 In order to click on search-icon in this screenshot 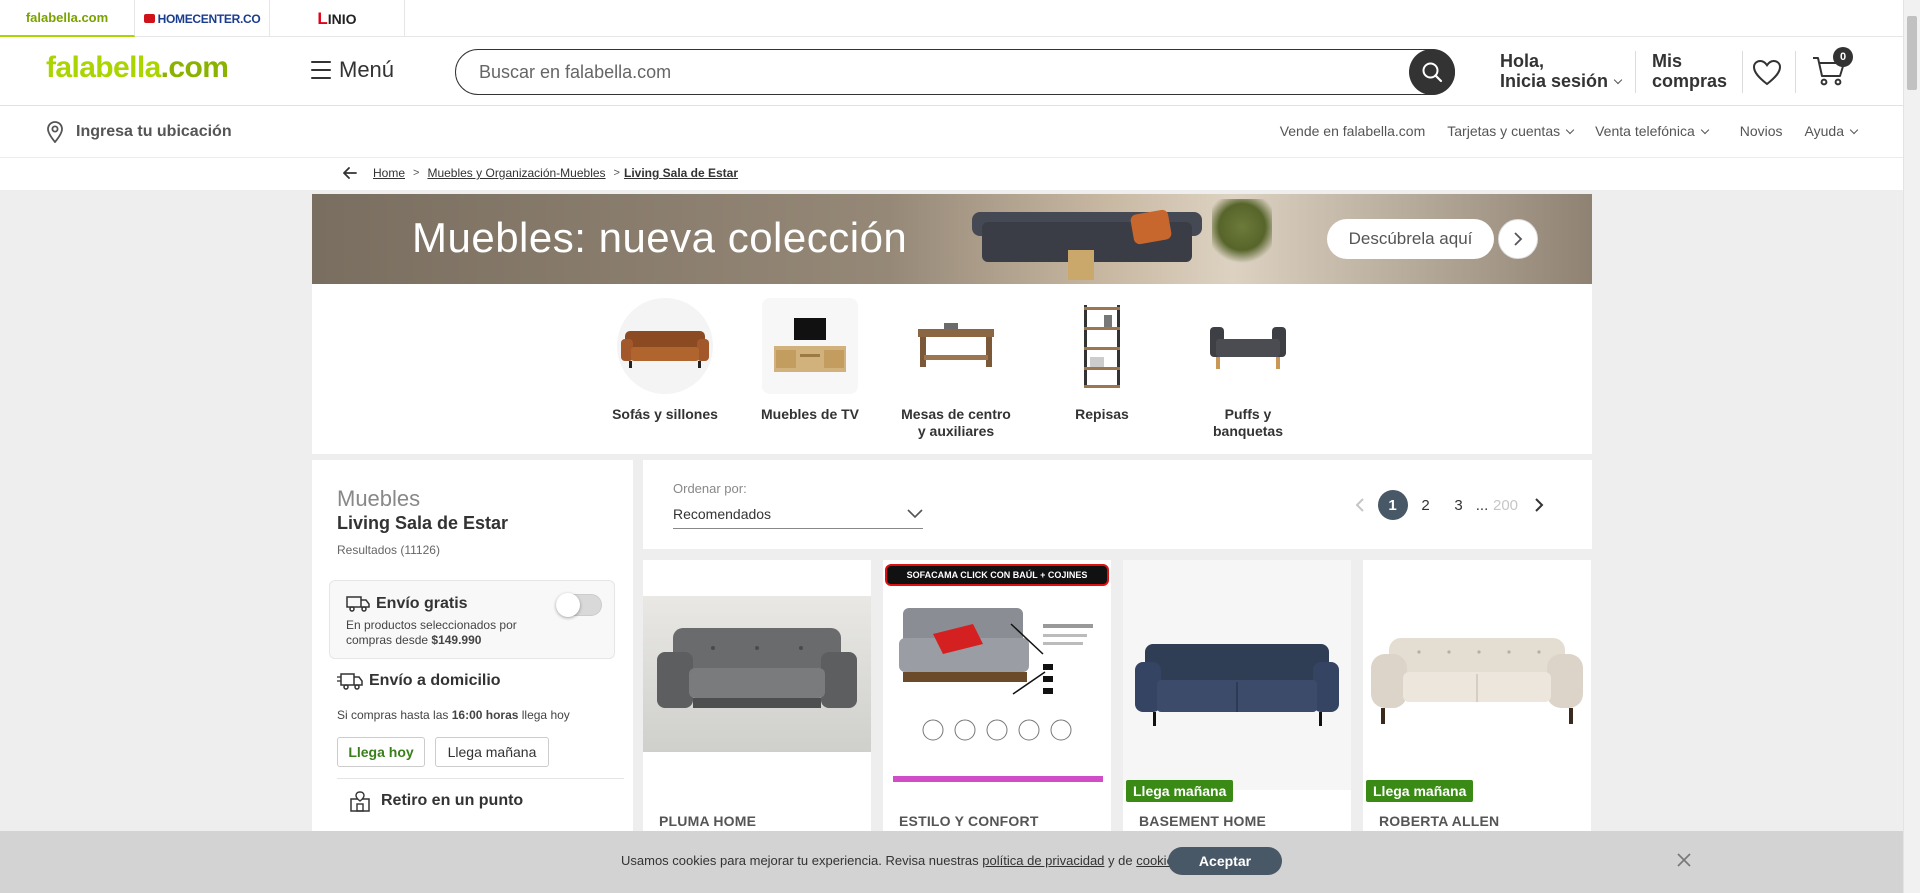, I will do `click(1432, 72)`.